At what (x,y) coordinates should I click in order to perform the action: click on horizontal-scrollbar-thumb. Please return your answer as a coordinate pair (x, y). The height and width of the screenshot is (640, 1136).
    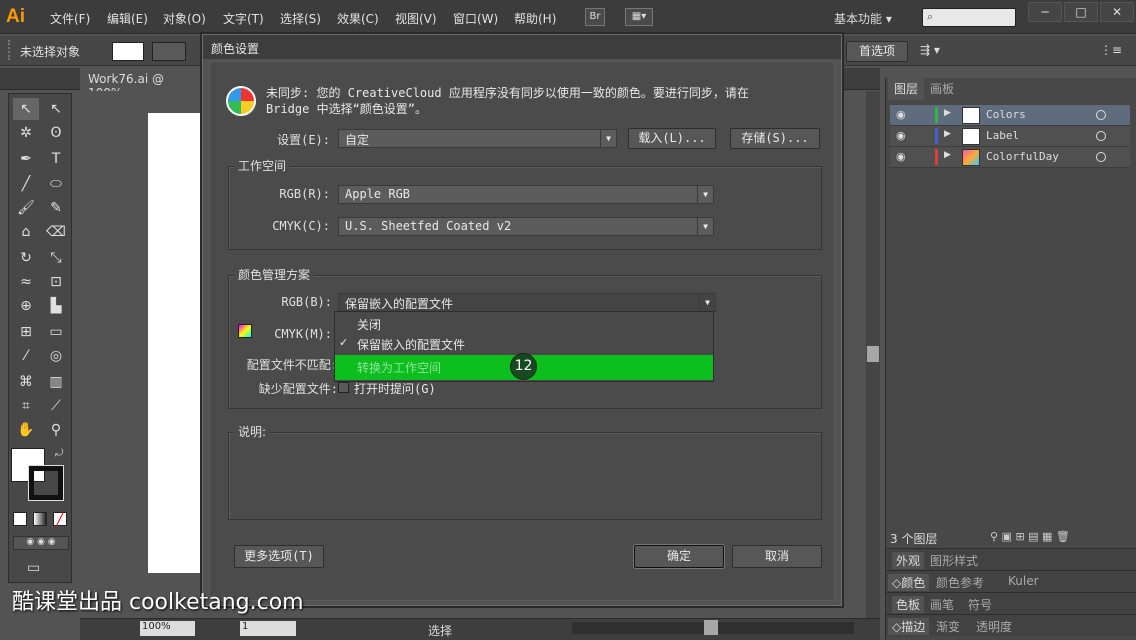
    Looking at the image, I should click on (711, 627).